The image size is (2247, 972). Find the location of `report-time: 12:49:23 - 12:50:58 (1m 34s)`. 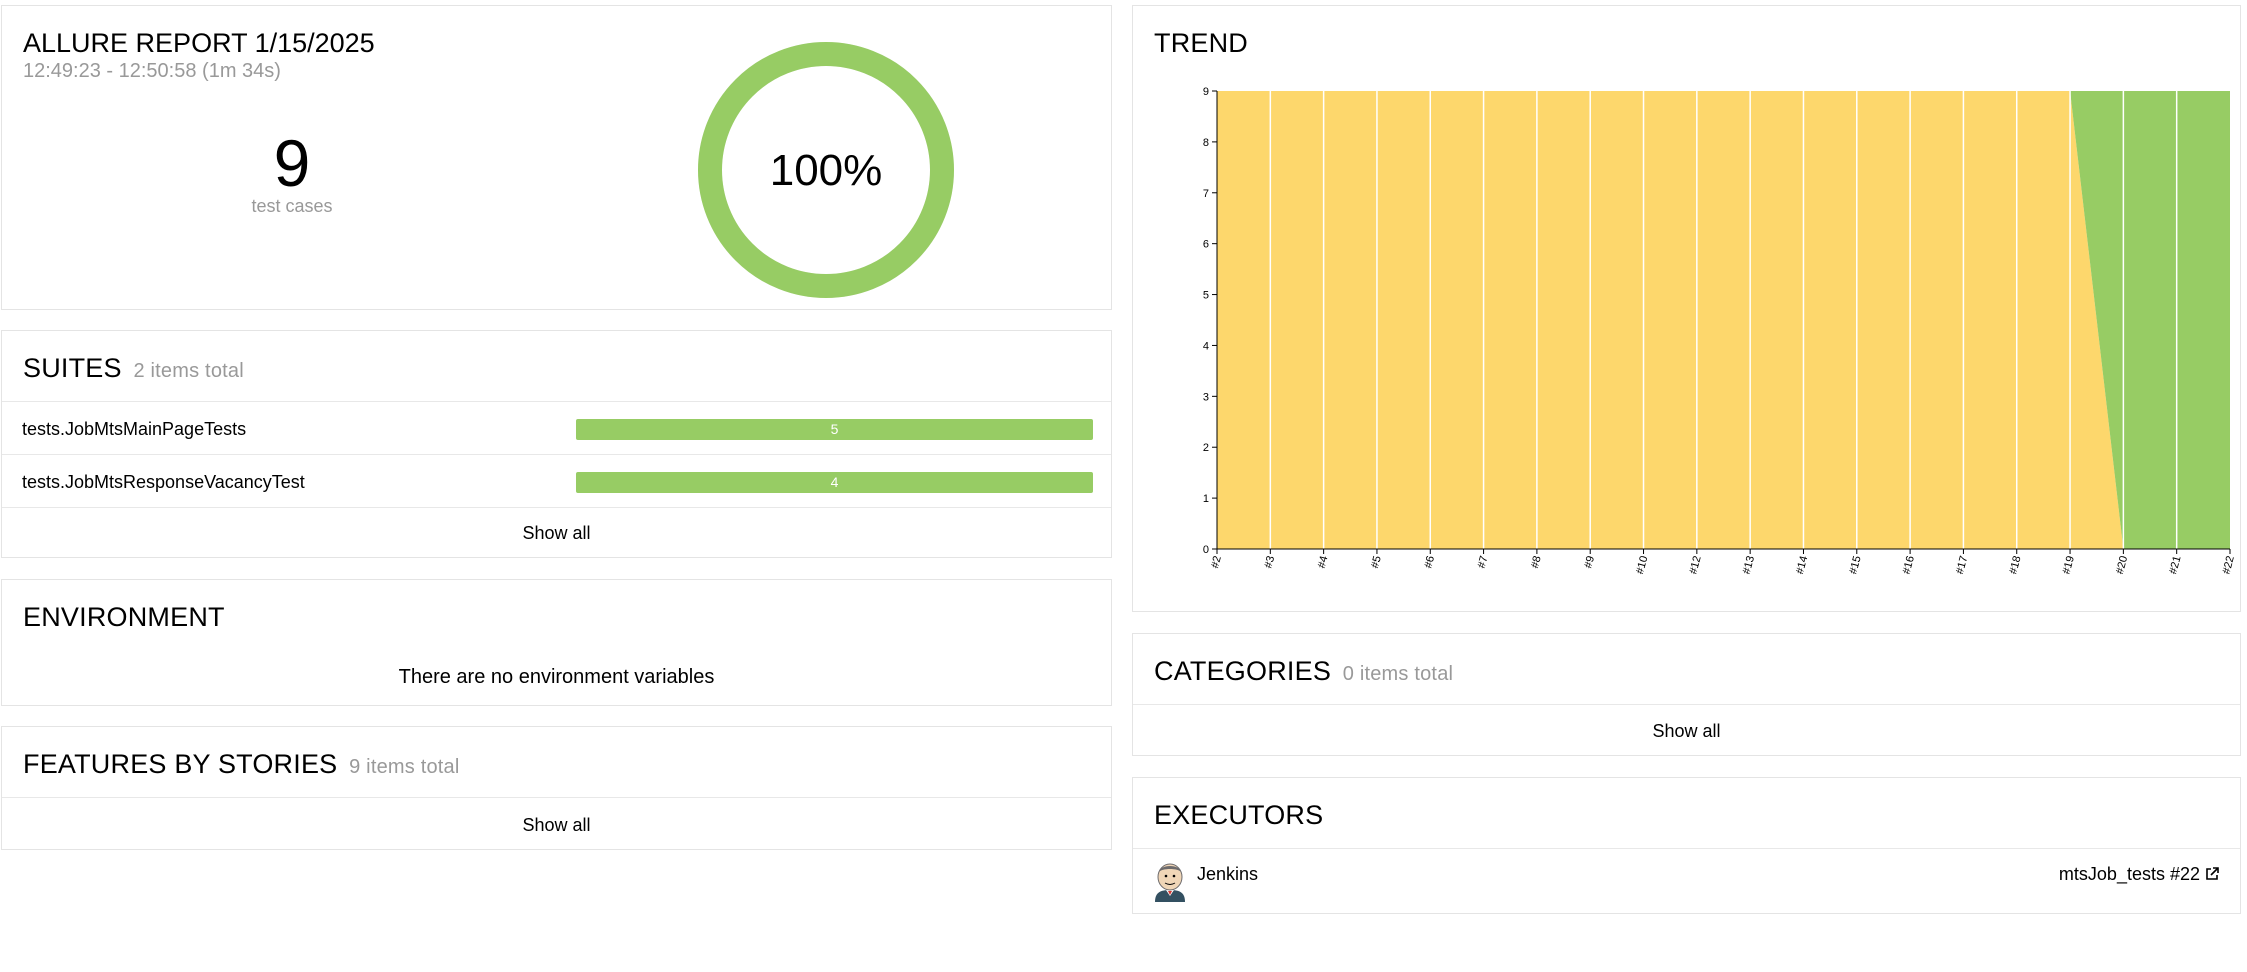

report-time: 12:49:23 - 12:50:58 (1m 34s) is located at coordinates (152, 71).